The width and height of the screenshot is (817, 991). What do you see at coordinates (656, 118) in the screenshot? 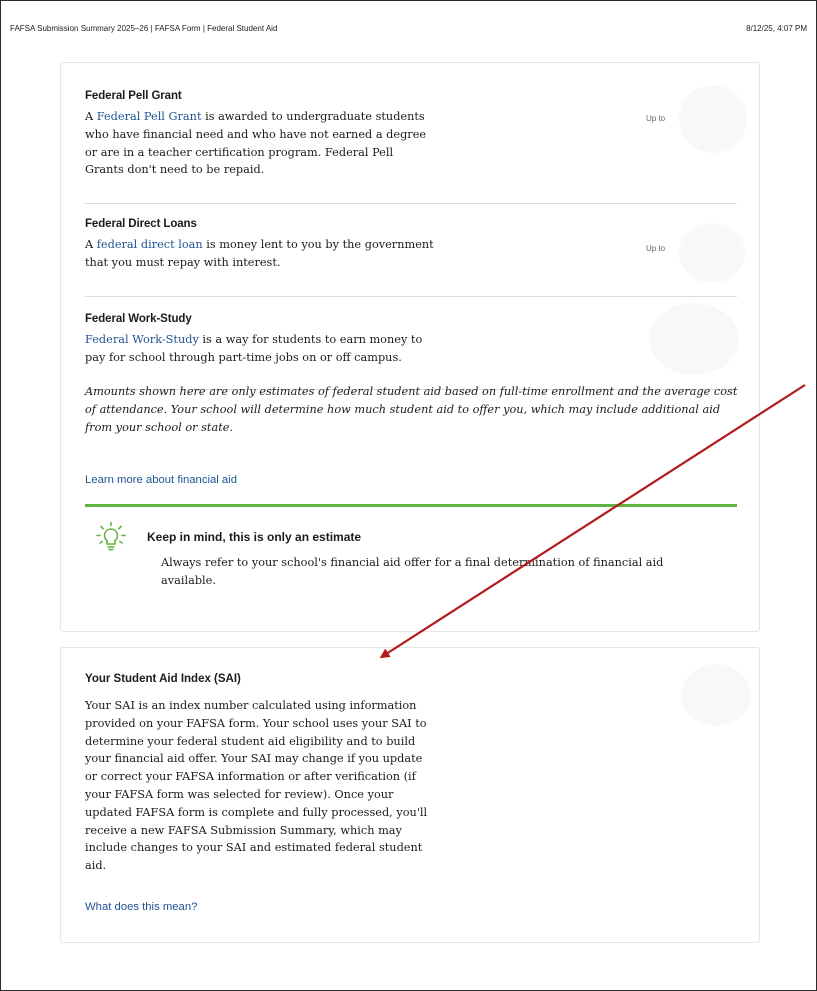
I see `pell-grant-amount-label: Up to` at bounding box center [656, 118].